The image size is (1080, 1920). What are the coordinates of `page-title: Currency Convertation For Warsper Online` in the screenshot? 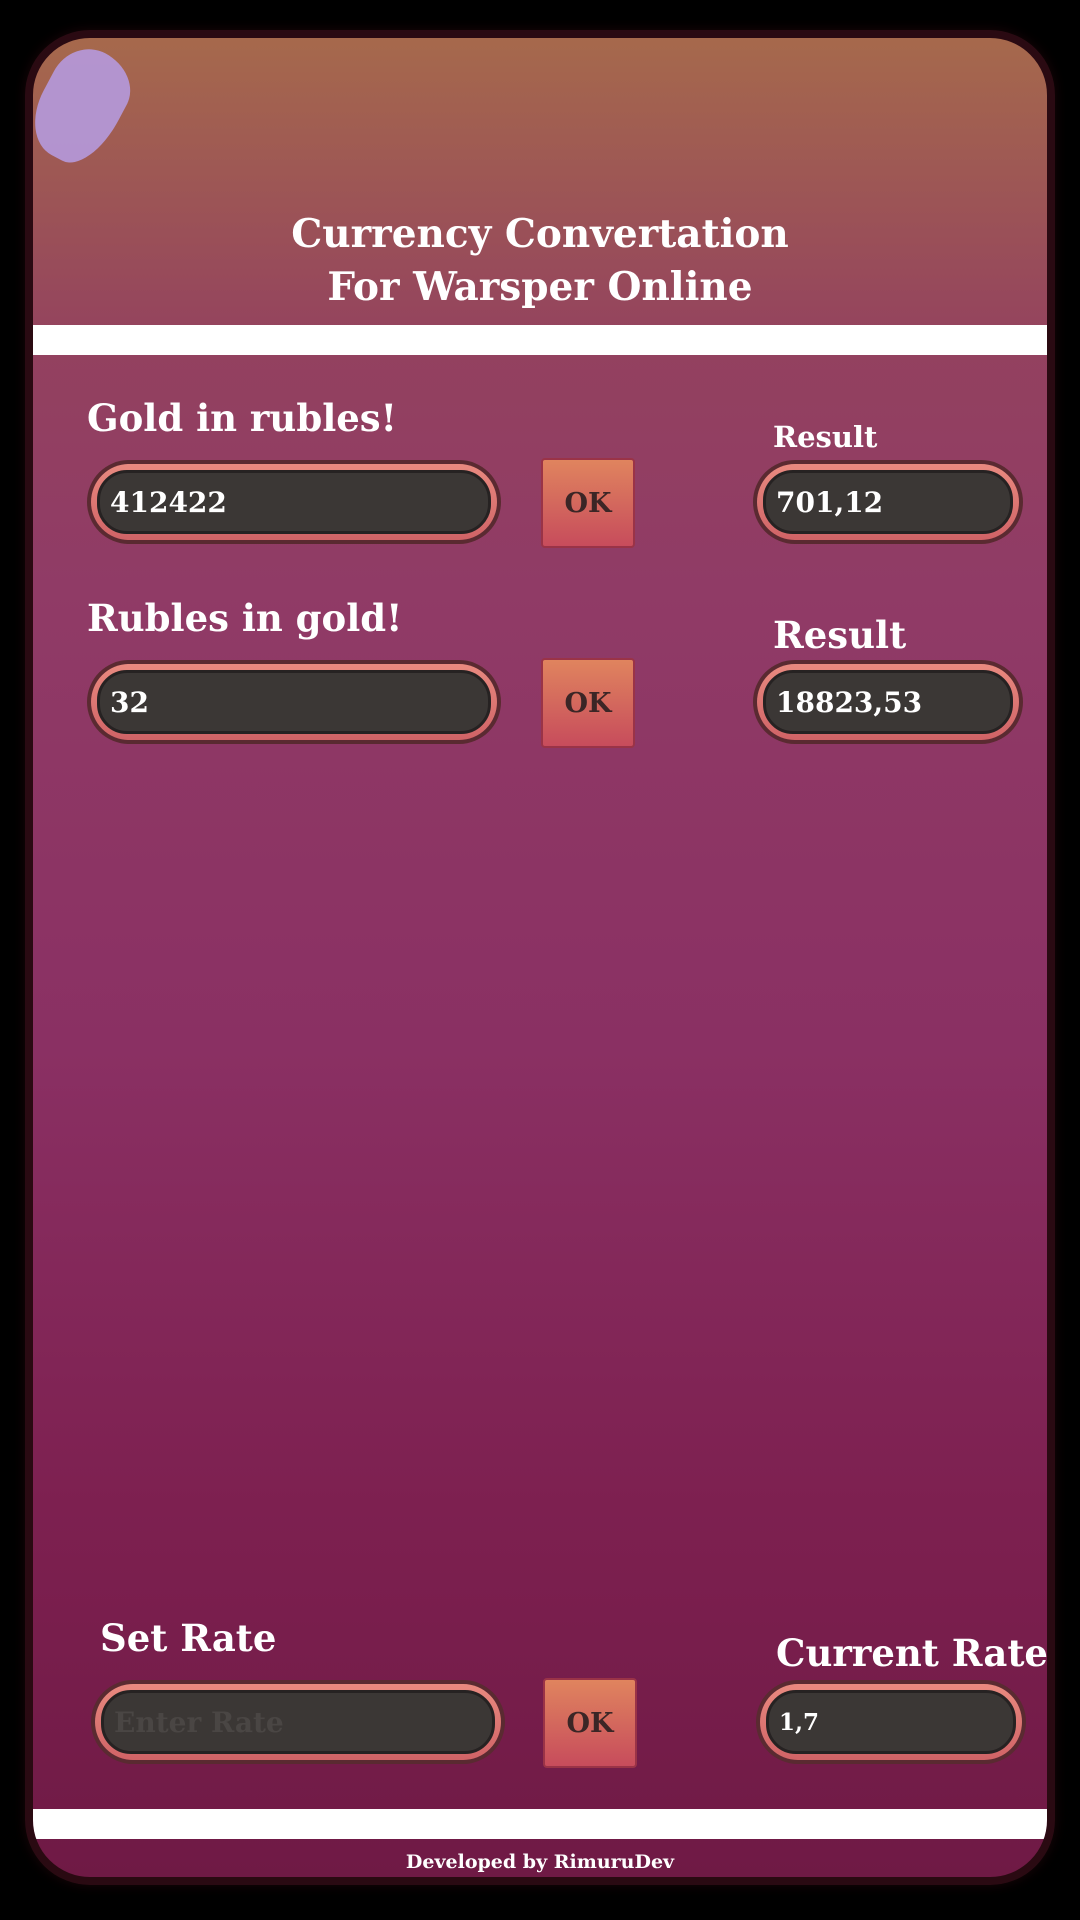 It's located at (540, 261).